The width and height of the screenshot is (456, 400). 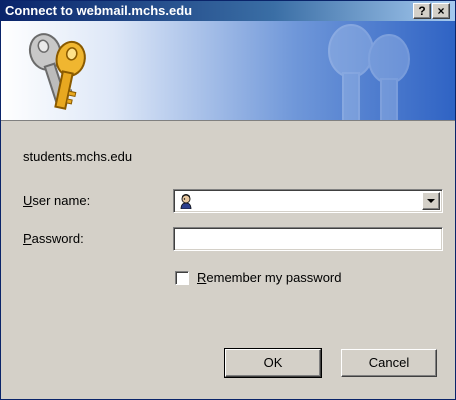 I want to click on user-avatar-icon, so click(x=186, y=201).